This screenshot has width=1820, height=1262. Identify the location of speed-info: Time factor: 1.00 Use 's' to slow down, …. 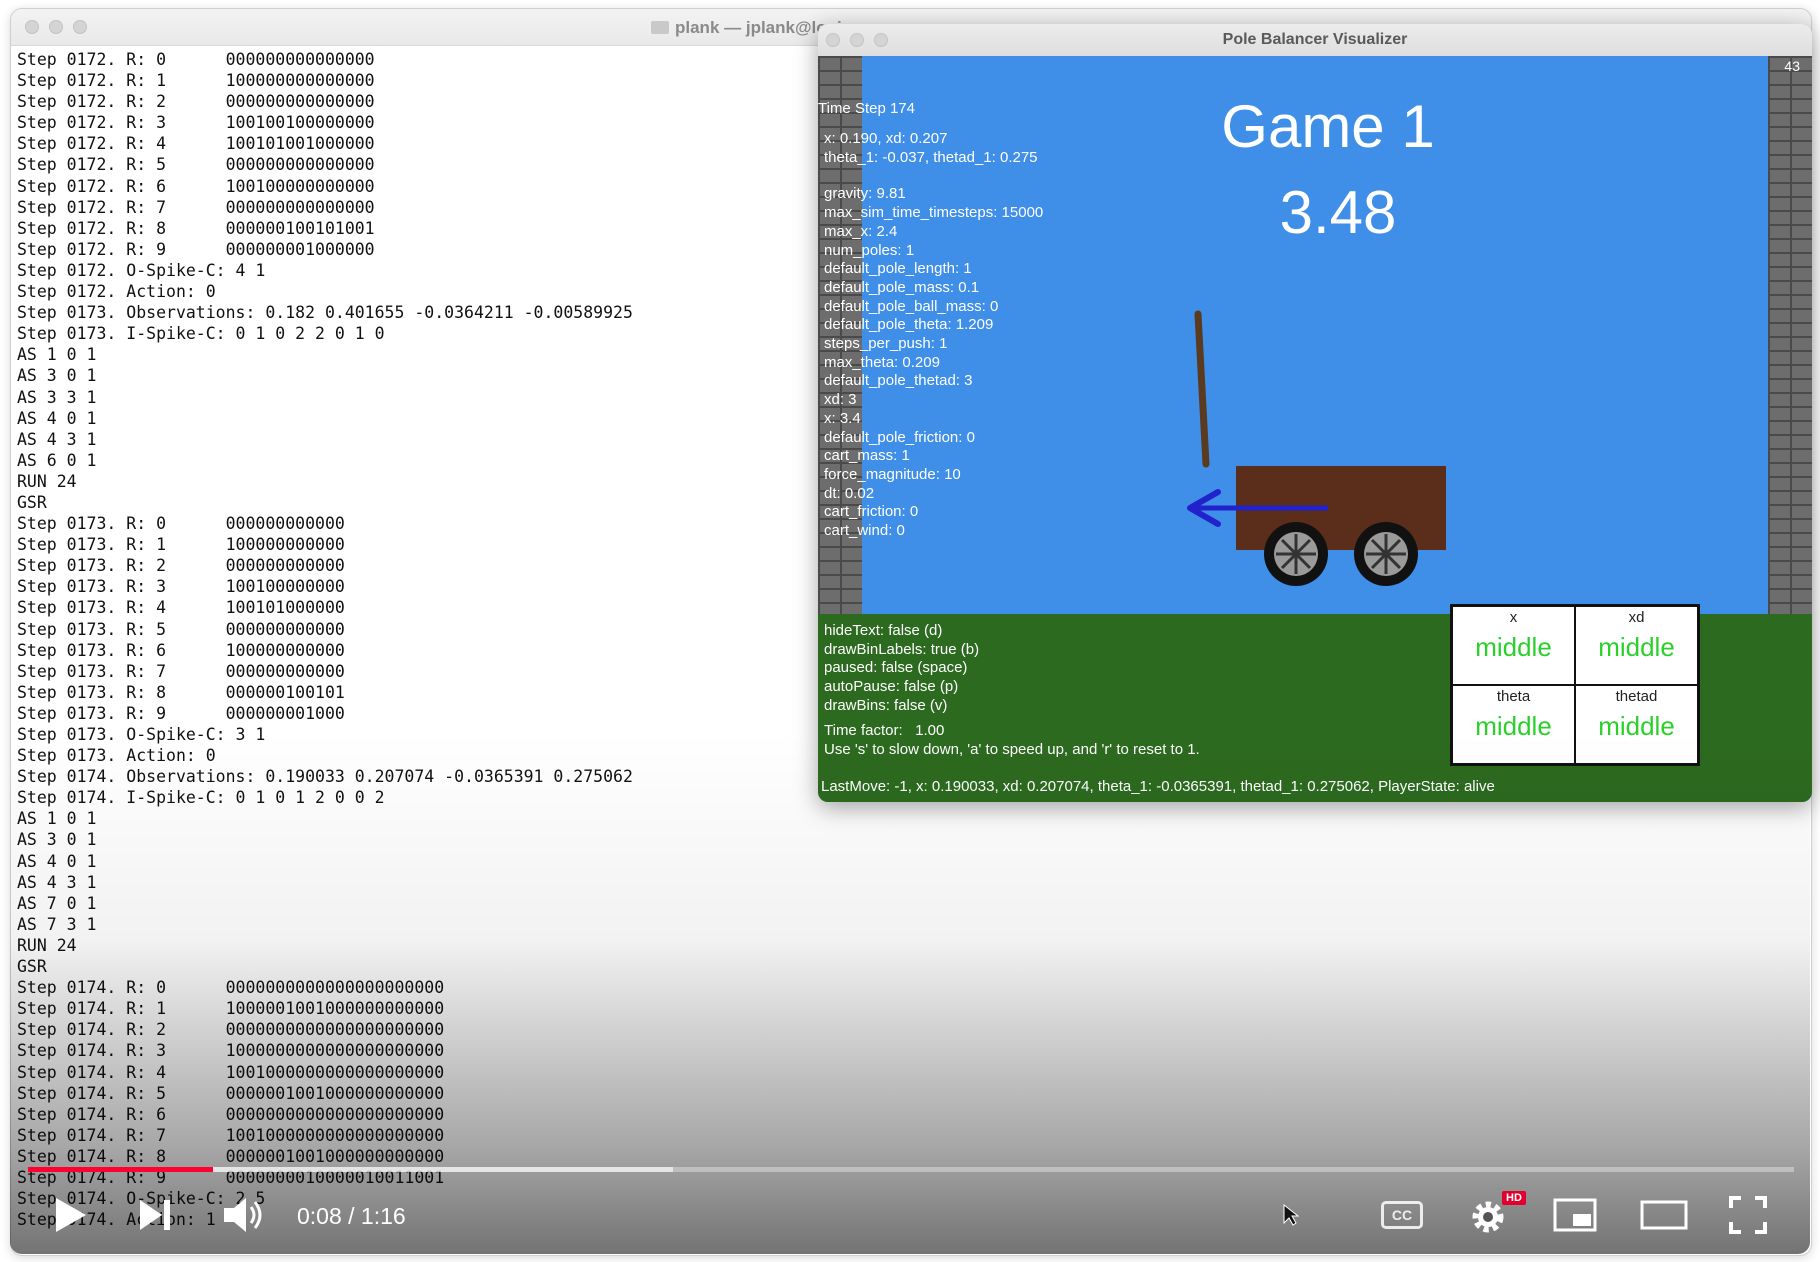
(1012, 740).